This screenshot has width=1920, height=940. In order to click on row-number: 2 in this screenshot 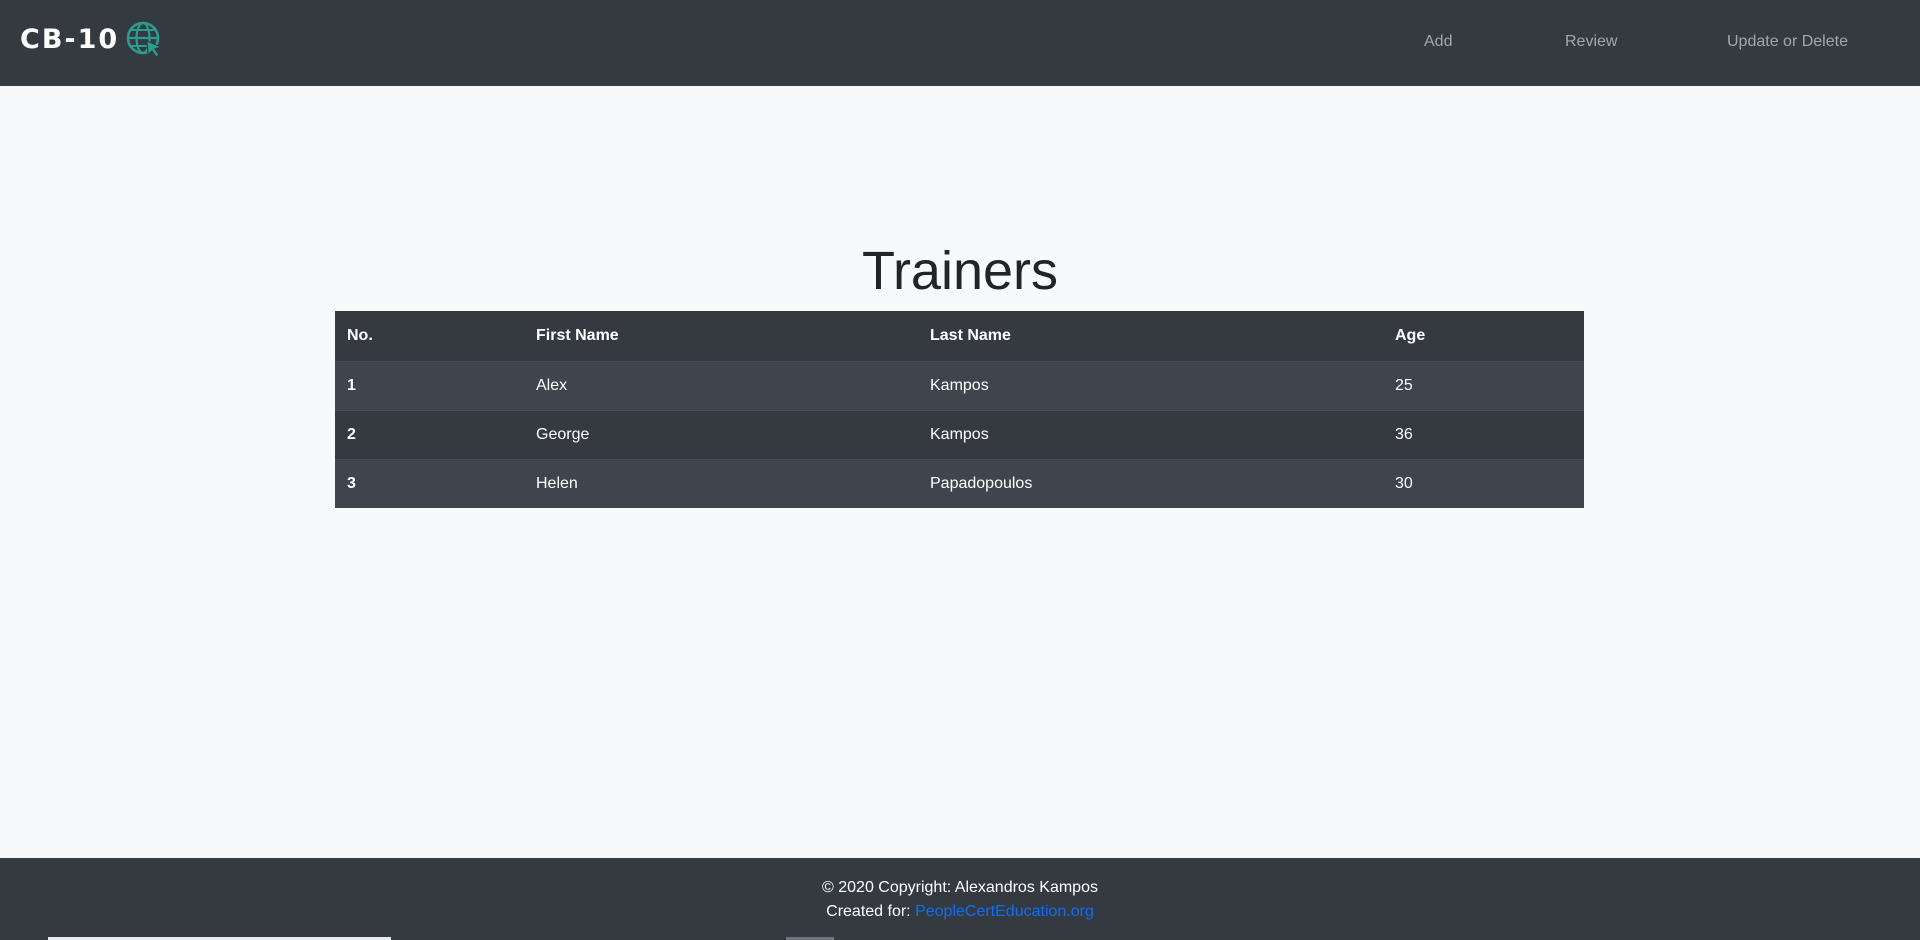, I will do `click(429, 434)`.